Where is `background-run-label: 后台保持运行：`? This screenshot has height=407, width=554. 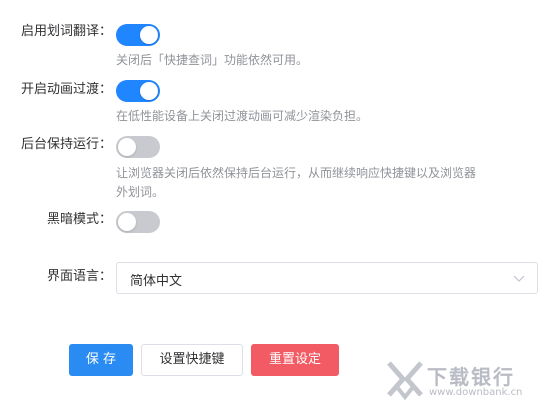 background-run-label: 后台保持运行： is located at coordinates (66, 144).